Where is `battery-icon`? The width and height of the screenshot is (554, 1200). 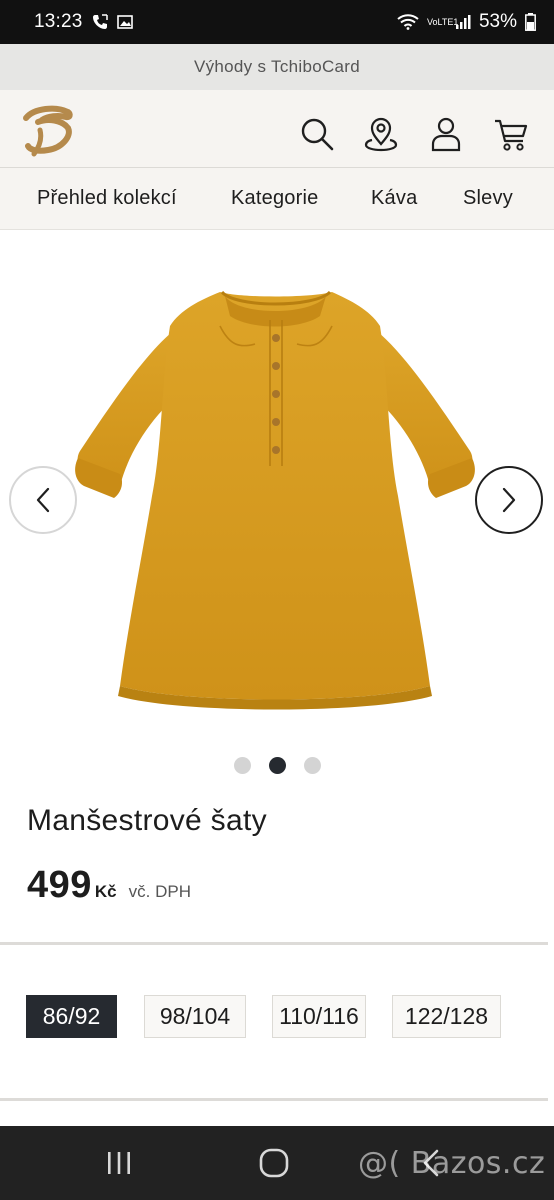
battery-icon is located at coordinates (530, 22).